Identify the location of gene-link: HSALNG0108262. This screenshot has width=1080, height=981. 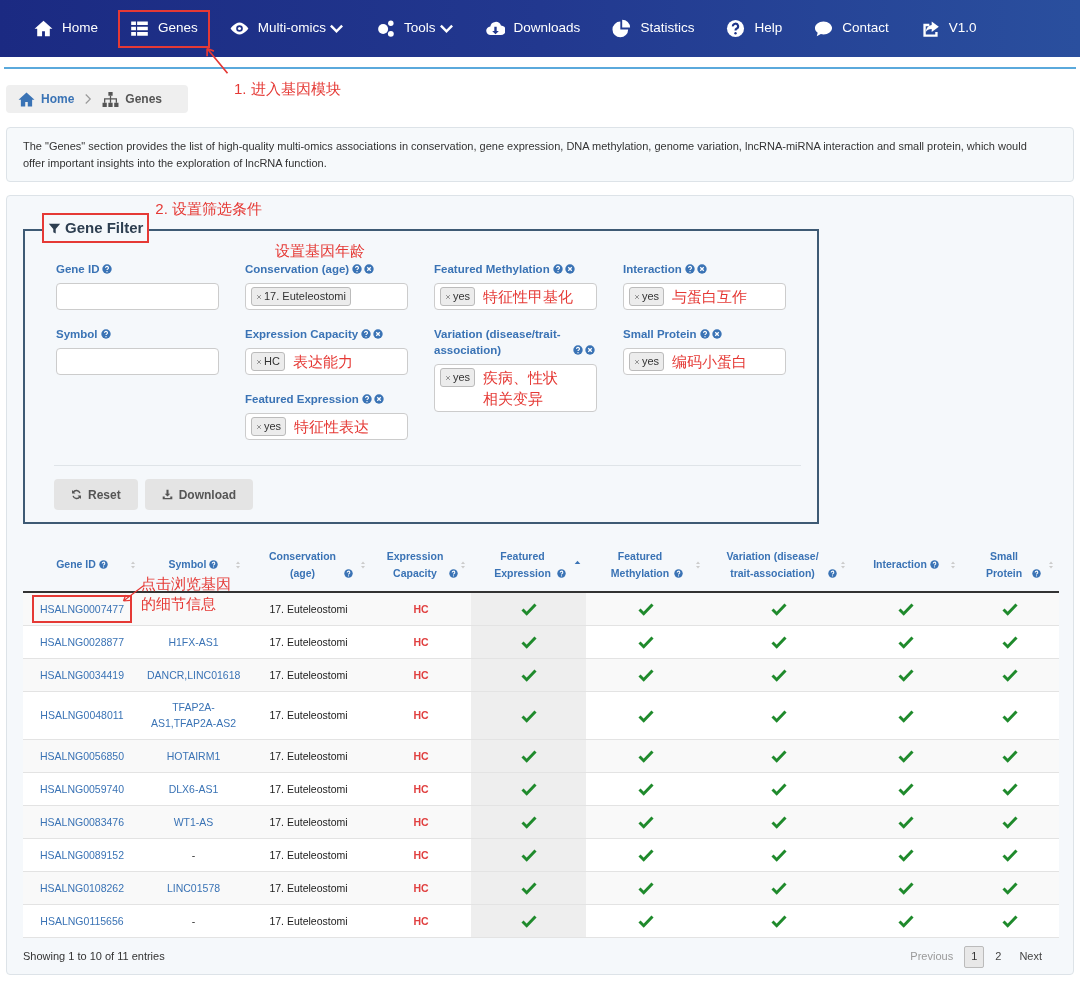
(82, 887).